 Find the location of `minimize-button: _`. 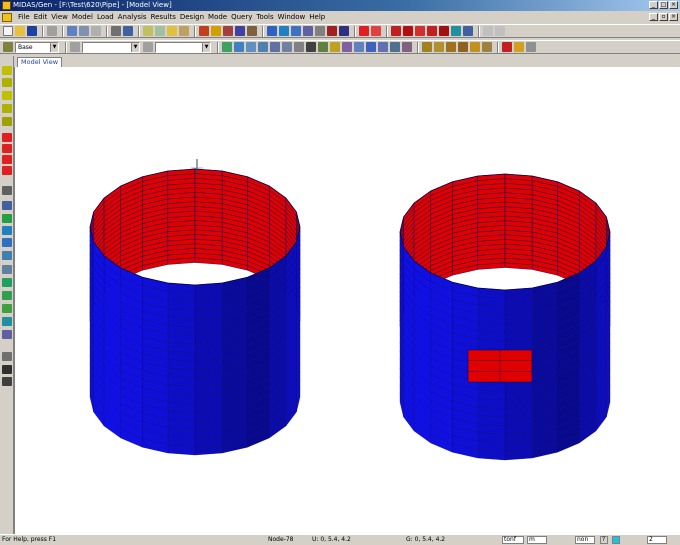

minimize-button: _ is located at coordinates (653, 5).